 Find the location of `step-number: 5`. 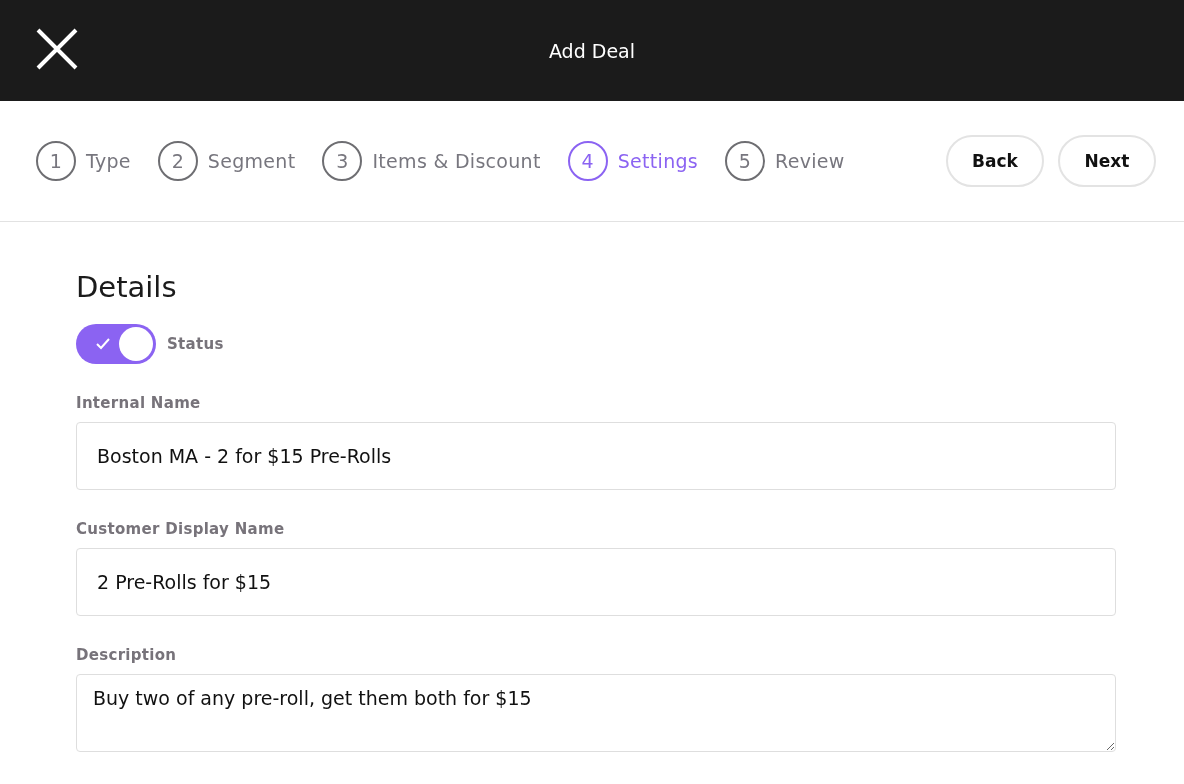

step-number: 5 is located at coordinates (745, 161).